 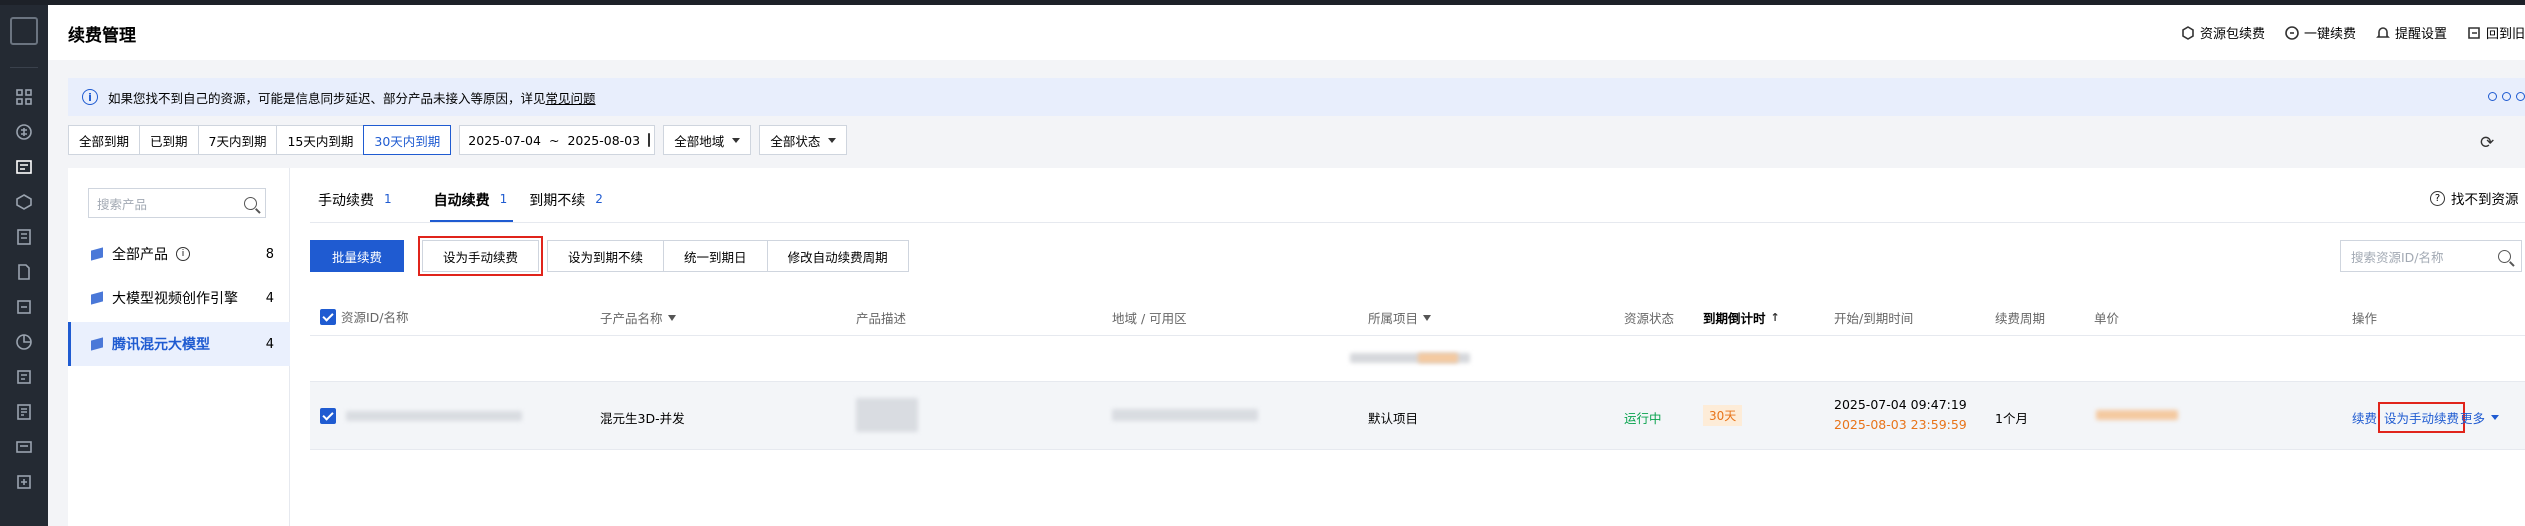 I want to click on cannot-find-resource-link: ? 找不到资源, so click(x=2474, y=198).